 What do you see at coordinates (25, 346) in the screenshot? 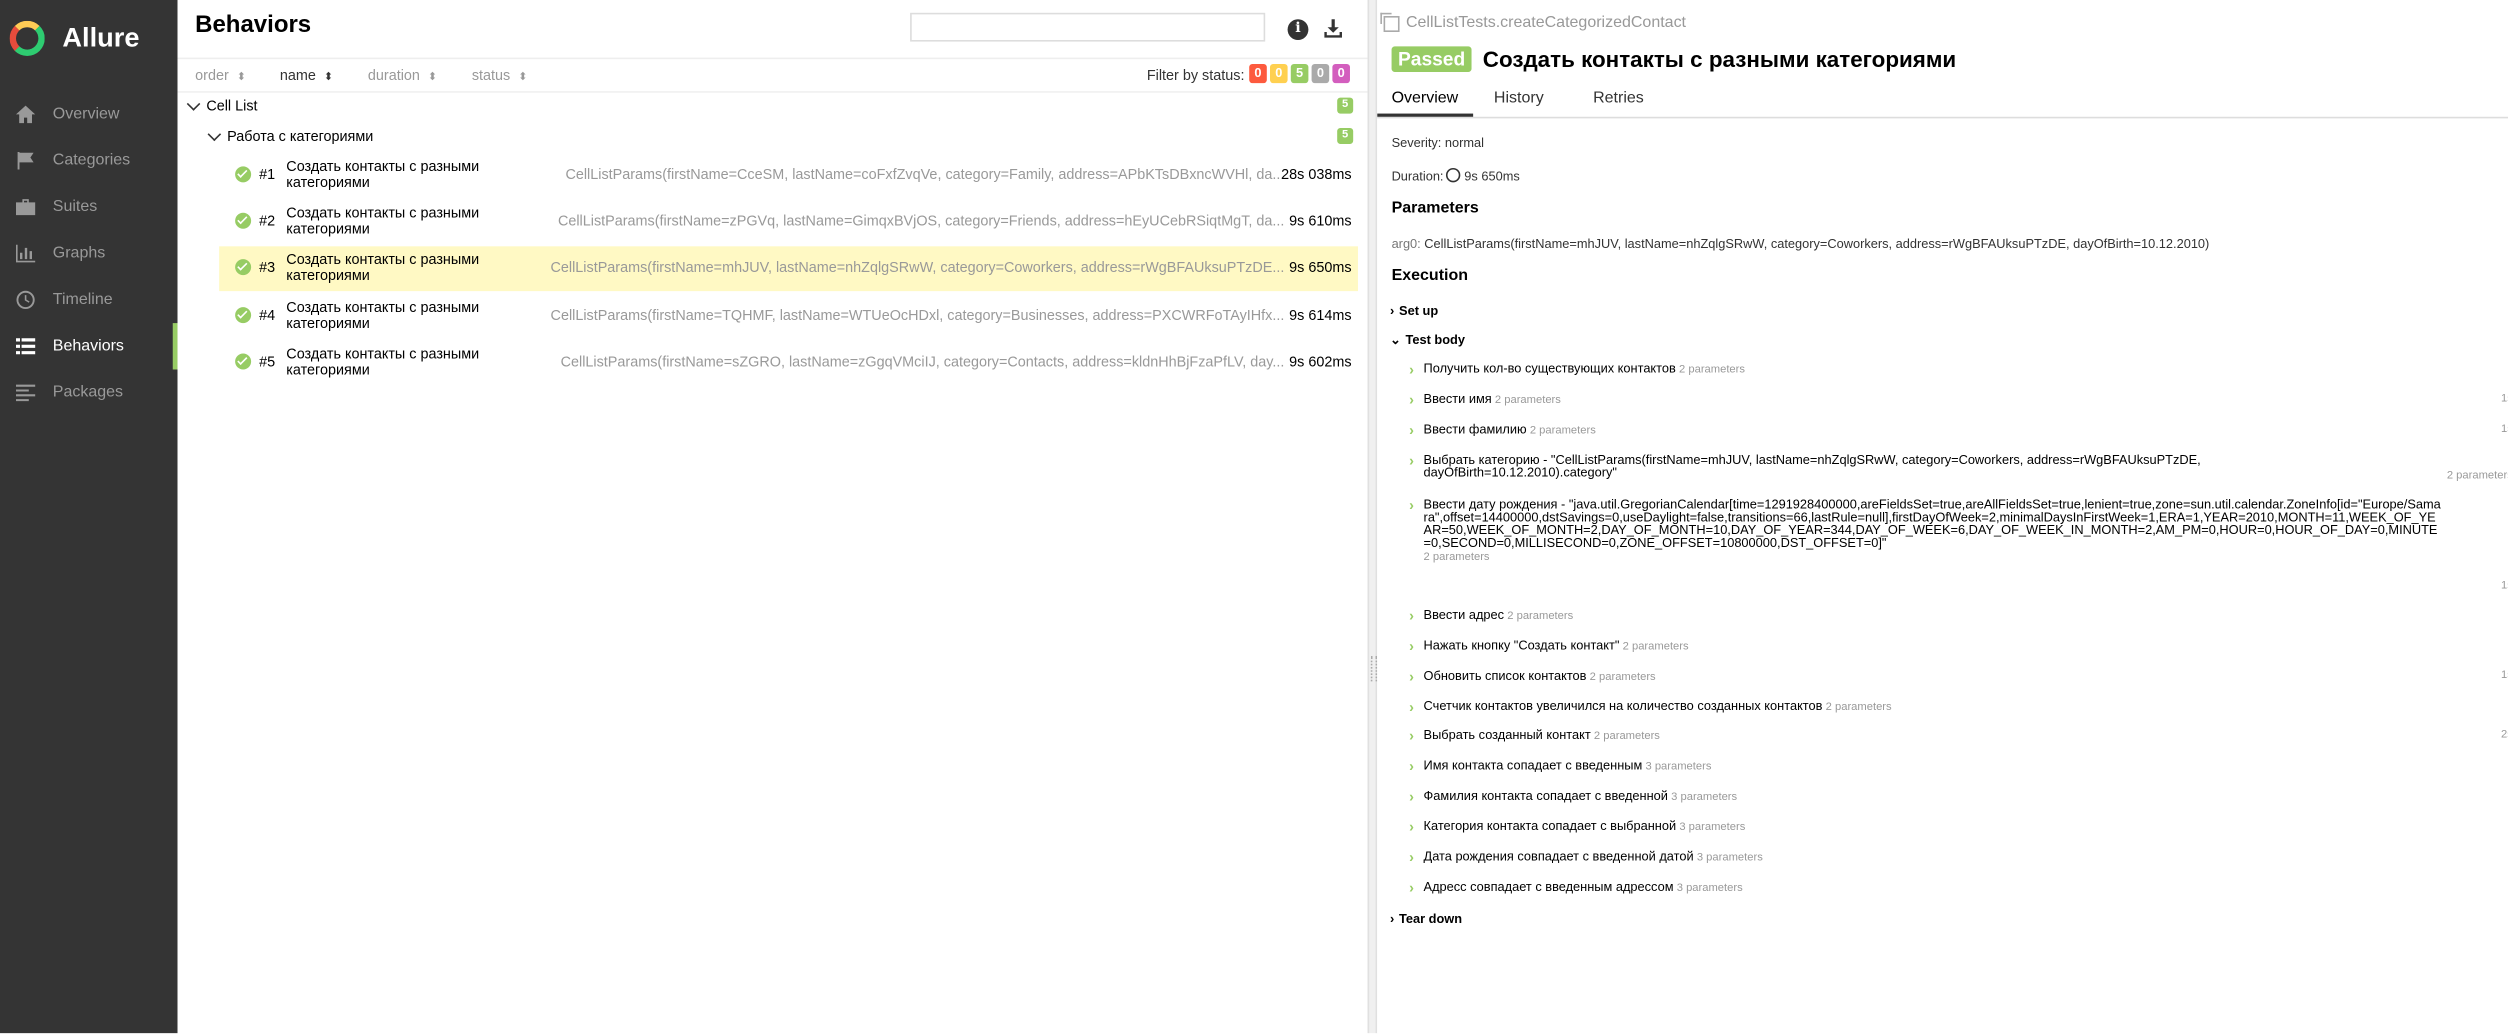
I see `list-icon` at bounding box center [25, 346].